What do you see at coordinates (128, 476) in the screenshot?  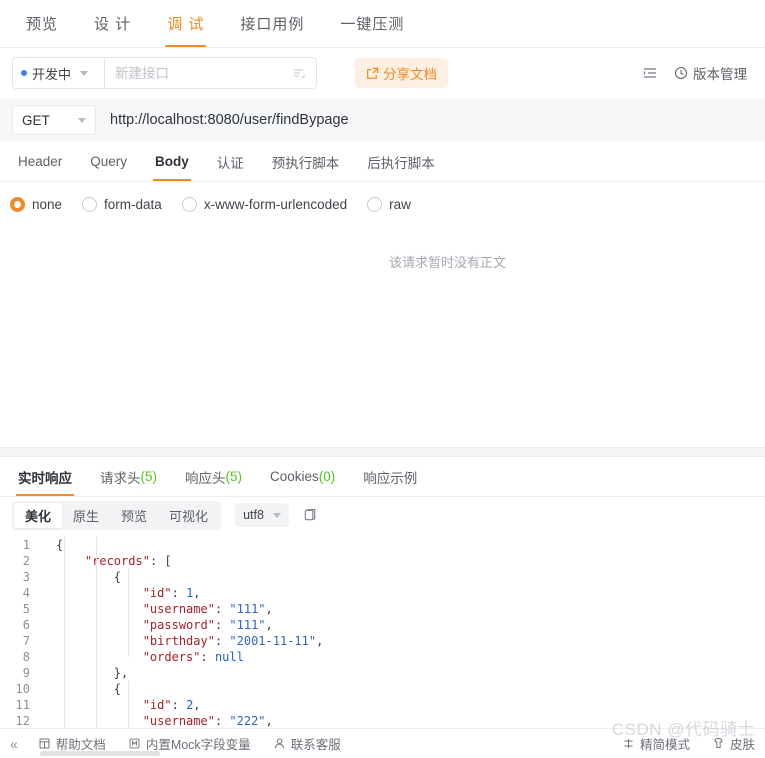 I see `response-tab-request-headers: 请求头 (5)` at bounding box center [128, 476].